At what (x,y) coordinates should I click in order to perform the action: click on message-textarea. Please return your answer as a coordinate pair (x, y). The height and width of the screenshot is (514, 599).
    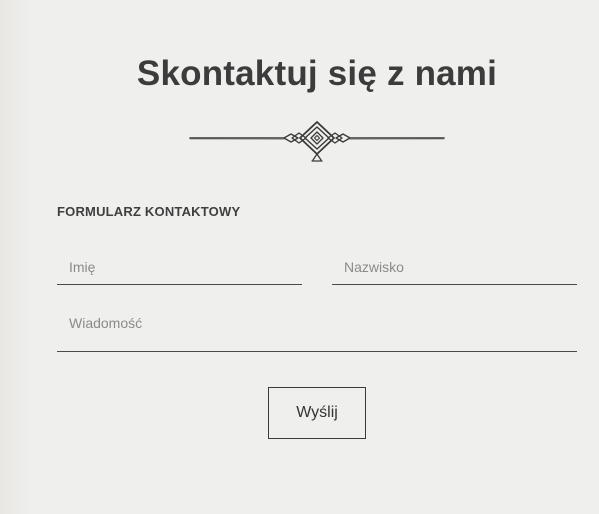
    Looking at the image, I should click on (317, 329).